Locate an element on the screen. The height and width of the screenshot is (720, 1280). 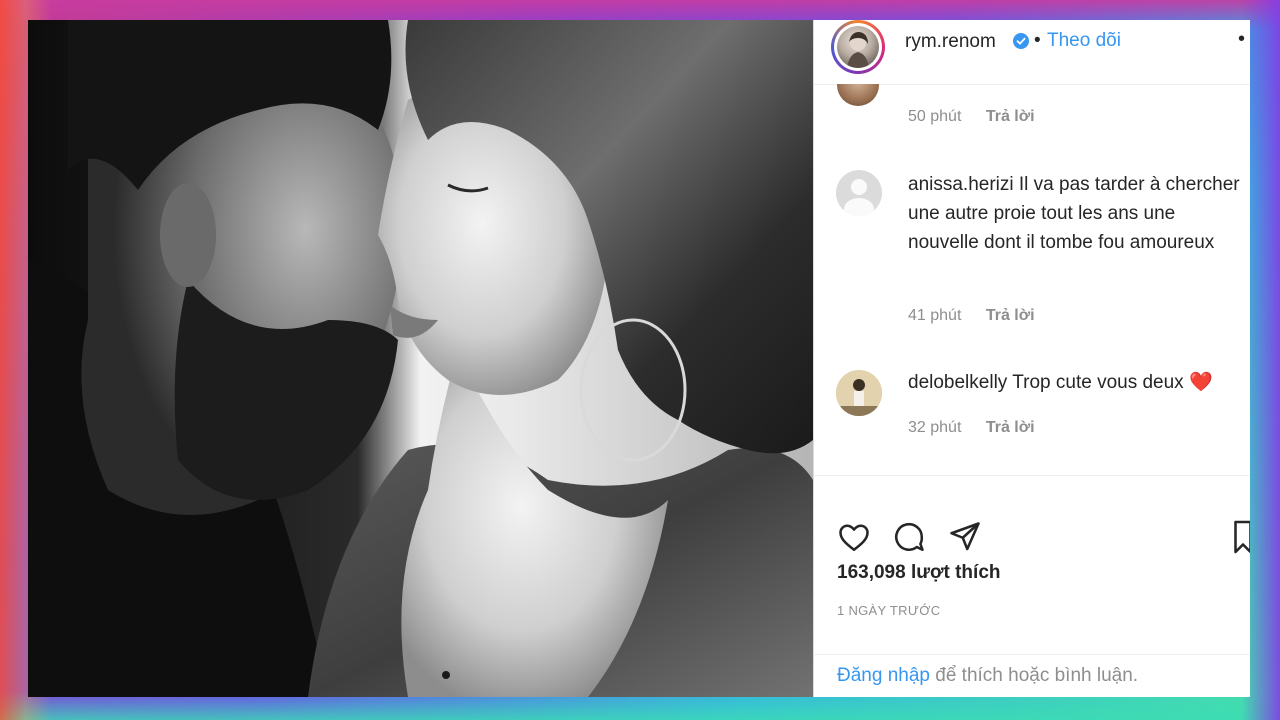
author-avatar-story-ring is located at coordinates (858, 47).